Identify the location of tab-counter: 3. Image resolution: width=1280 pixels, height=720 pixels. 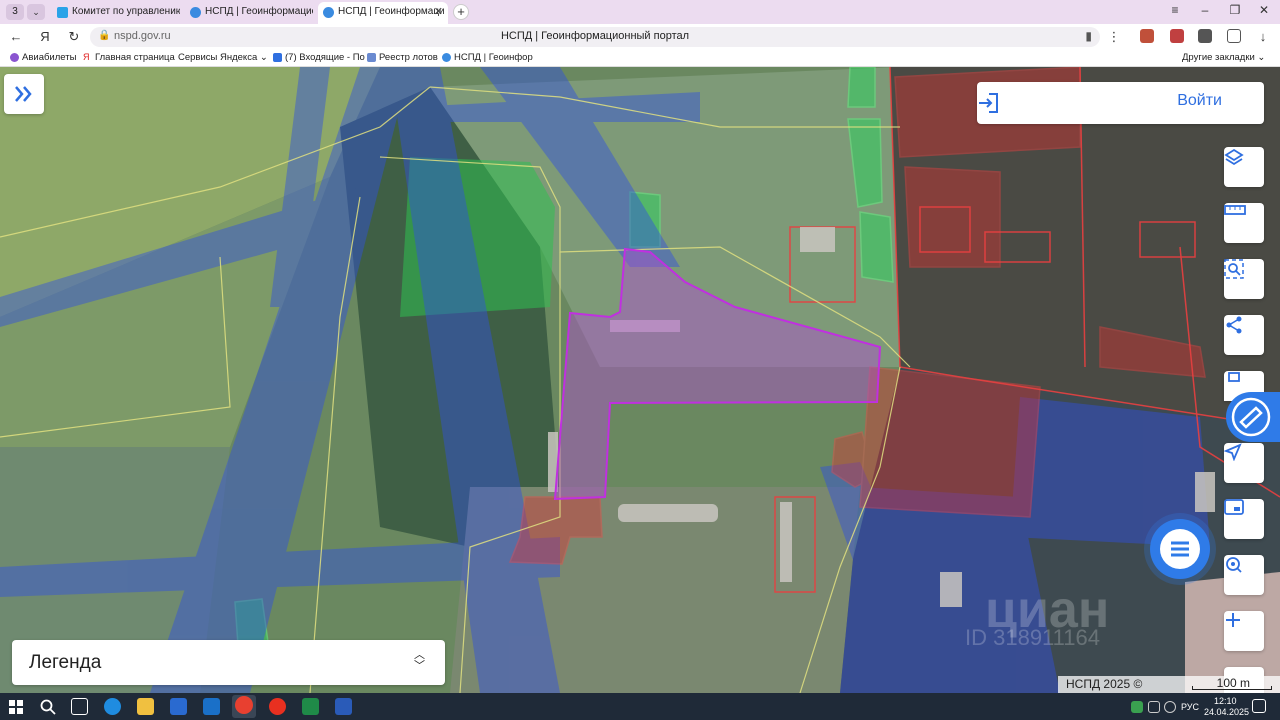
(15, 12).